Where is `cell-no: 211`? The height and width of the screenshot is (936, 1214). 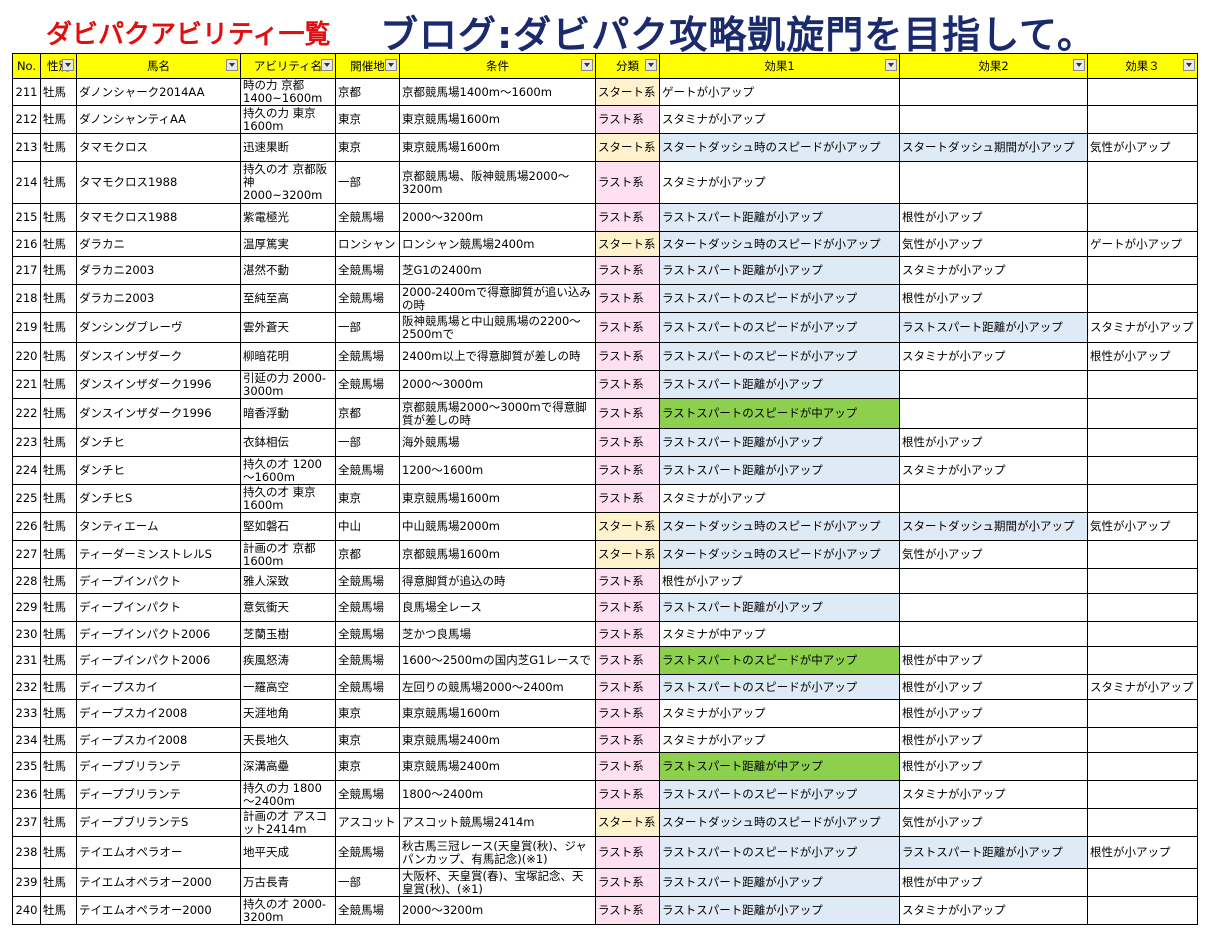
cell-no: 211 is located at coordinates (26, 92).